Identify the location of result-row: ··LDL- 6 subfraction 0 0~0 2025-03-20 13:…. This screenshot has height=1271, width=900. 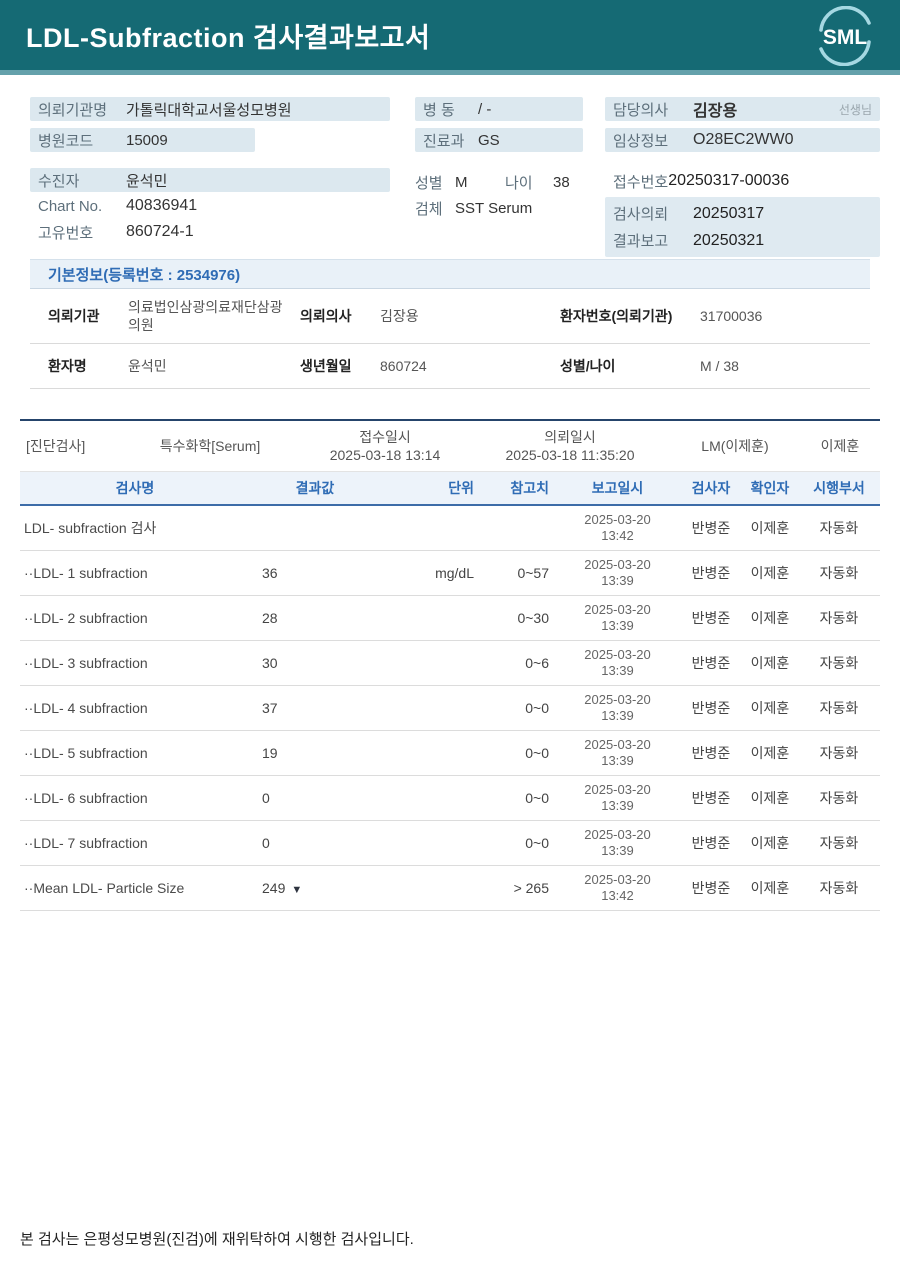
(450, 798).